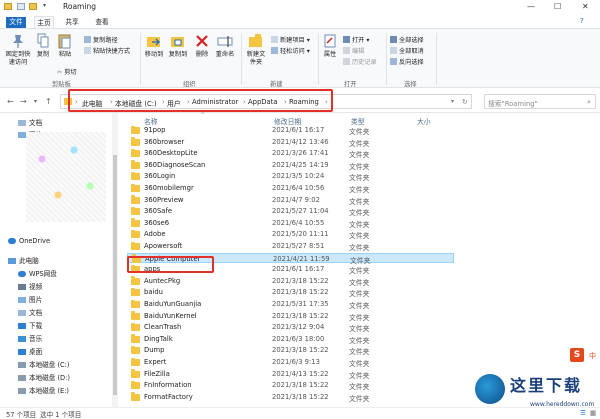 The height and width of the screenshot is (419, 600). What do you see at coordinates (36, 313) in the screenshot?
I see `nav-label: 文档` at bounding box center [36, 313].